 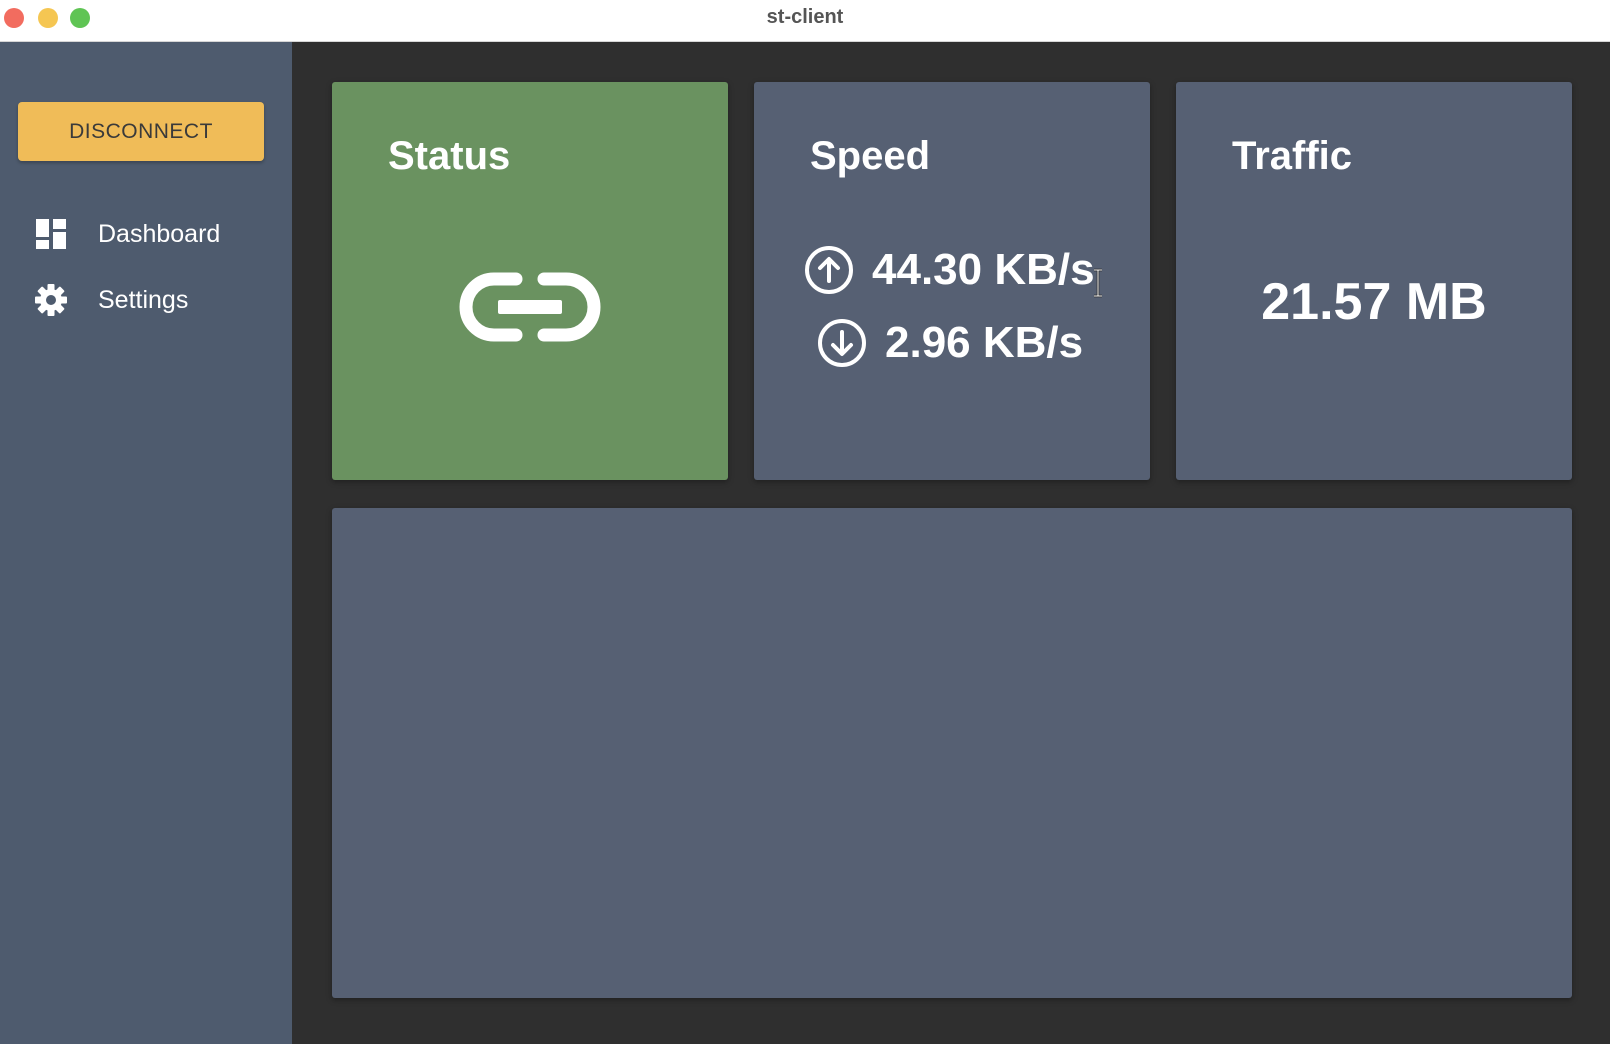 What do you see at coordinates (983, 269) in the screenshot?
I see `upload-speed-value: 44.30 KB/s` at bounding box center [983, 269].